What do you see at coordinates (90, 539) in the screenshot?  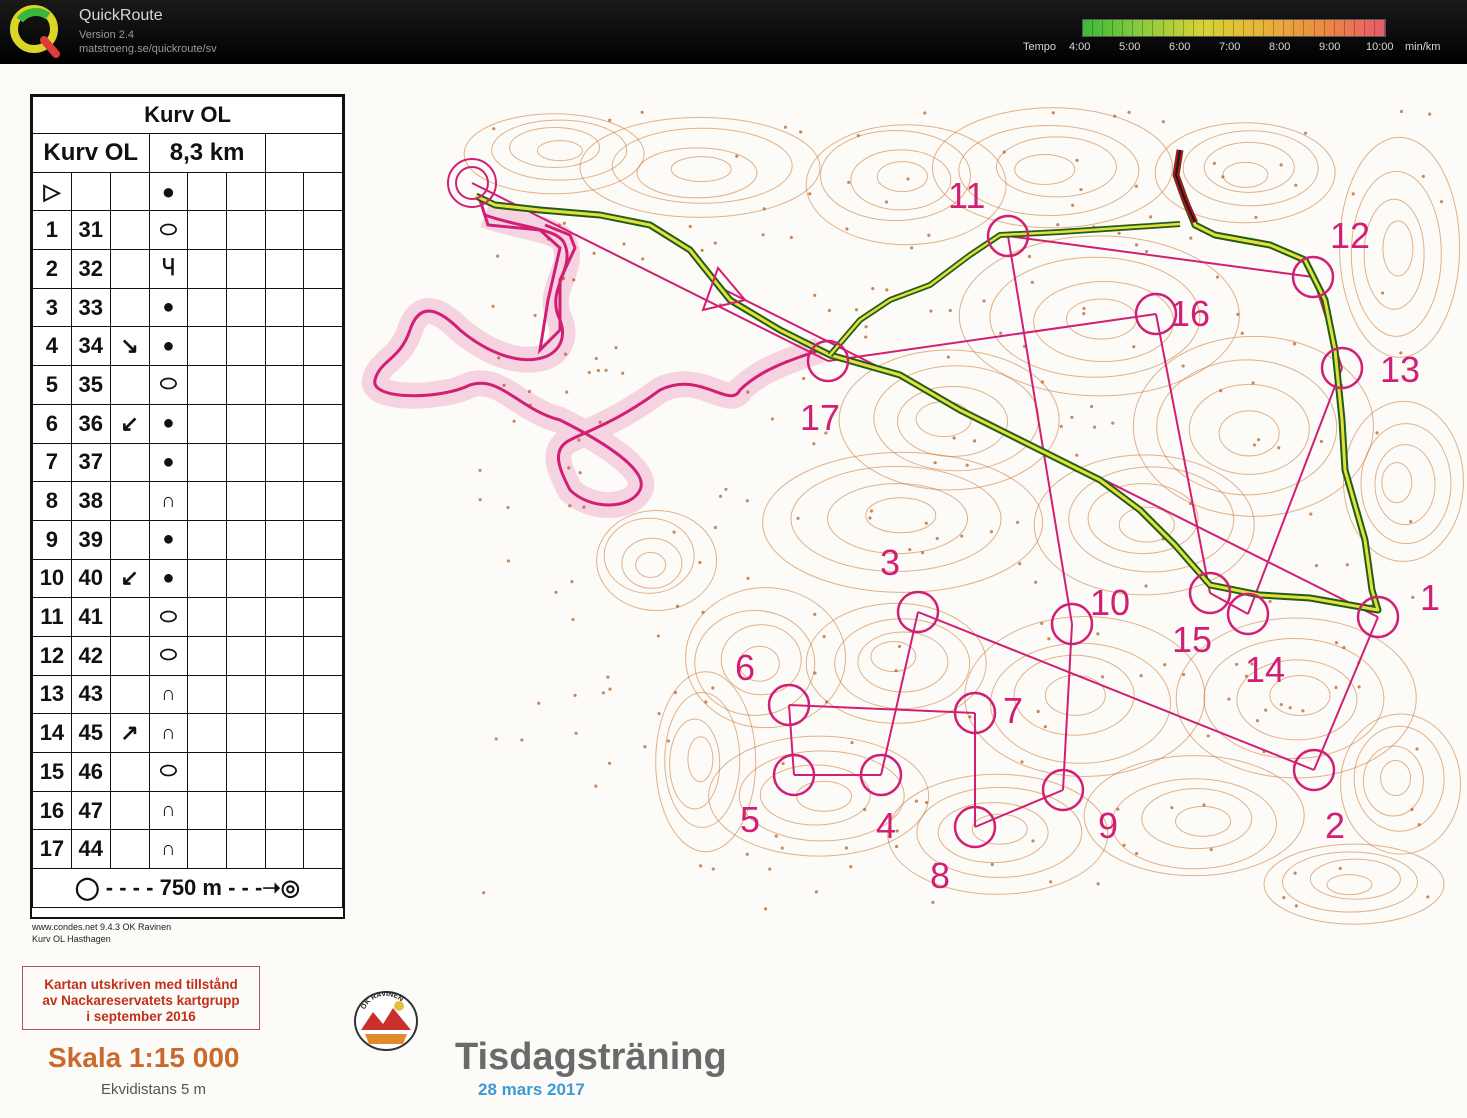 I see `legend-control-code: 39` at bounding box center [90, 539].